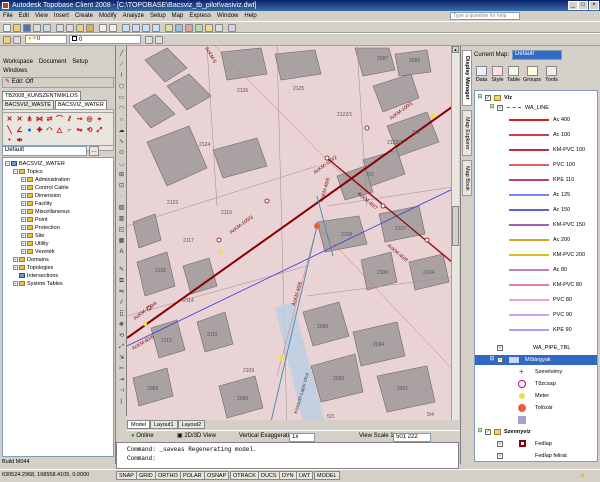 Image resolution: width=600 pixels, height=482 pixels. I want to click on copy-icon: ⧉, so click(121, 281).